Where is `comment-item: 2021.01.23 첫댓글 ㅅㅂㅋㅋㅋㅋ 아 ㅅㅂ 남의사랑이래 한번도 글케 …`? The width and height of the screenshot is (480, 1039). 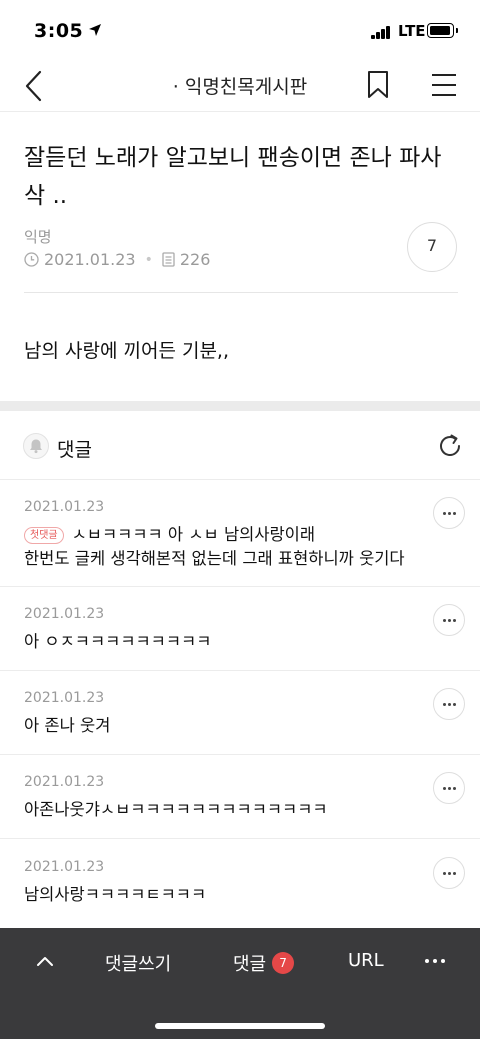
comment-item: 2021.01.23 첫댓글 ㅅㅂㅋㅋㅋㅋ 아 ㅅㅂ 남의사랑이래 한번도 글케 … is located at coordinates (240, 533).